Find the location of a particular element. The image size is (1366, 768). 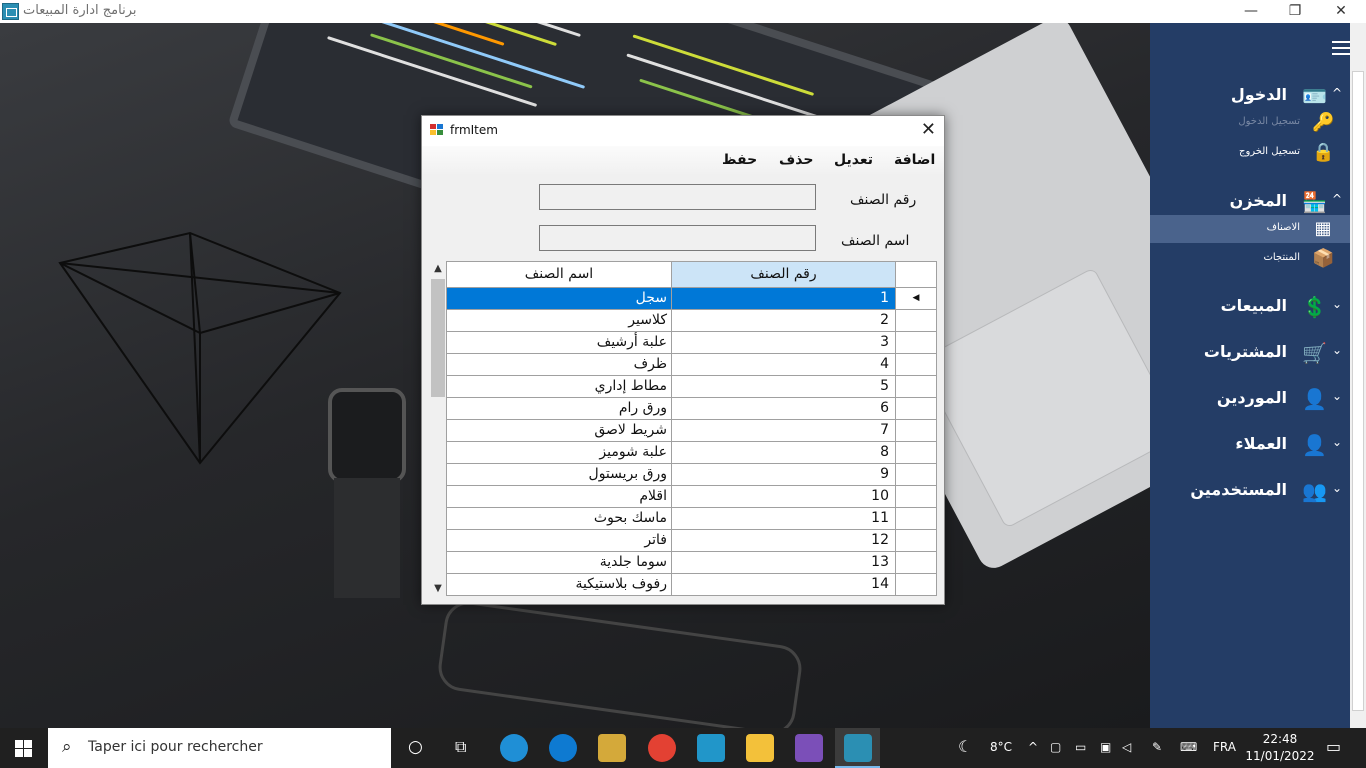

item-number-cell: 3 is located at coordinates (784, 343).